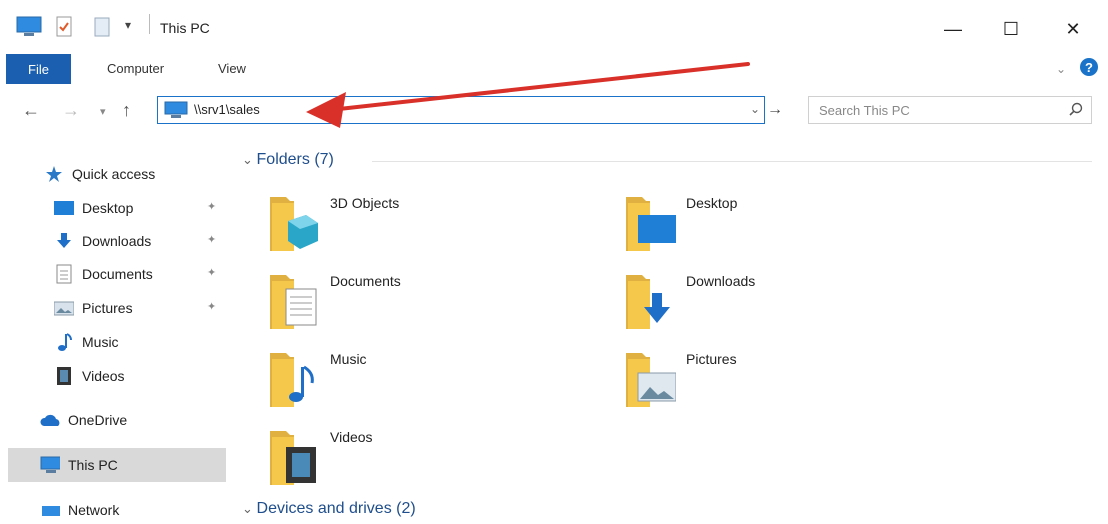  Describe the element at coordinates (64, 208) in the screenshot. I see `desktop-icon` at that location.